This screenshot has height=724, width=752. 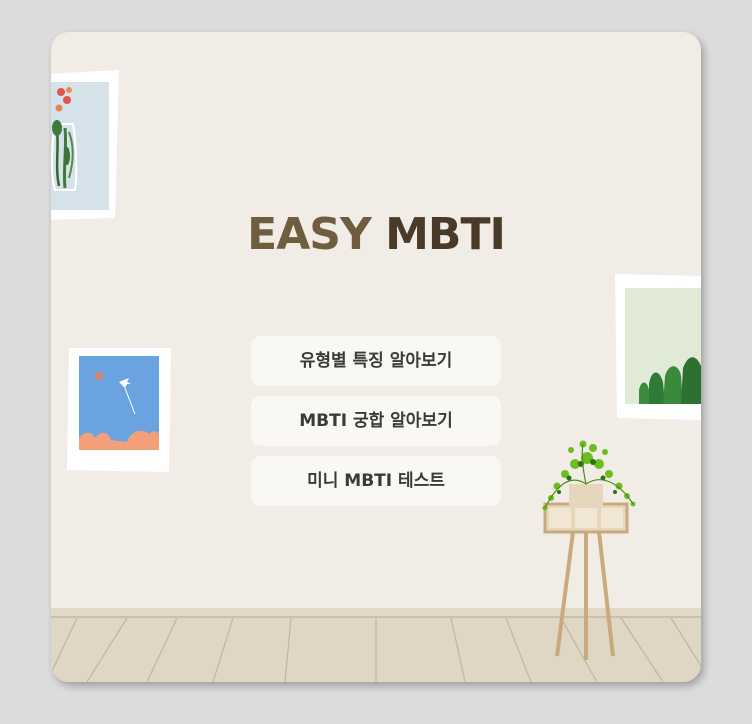 What do you see at coordinates (309, 234) in the screenshot?
I see `title-part-easy: EASY` at bounding box center [309, 234].